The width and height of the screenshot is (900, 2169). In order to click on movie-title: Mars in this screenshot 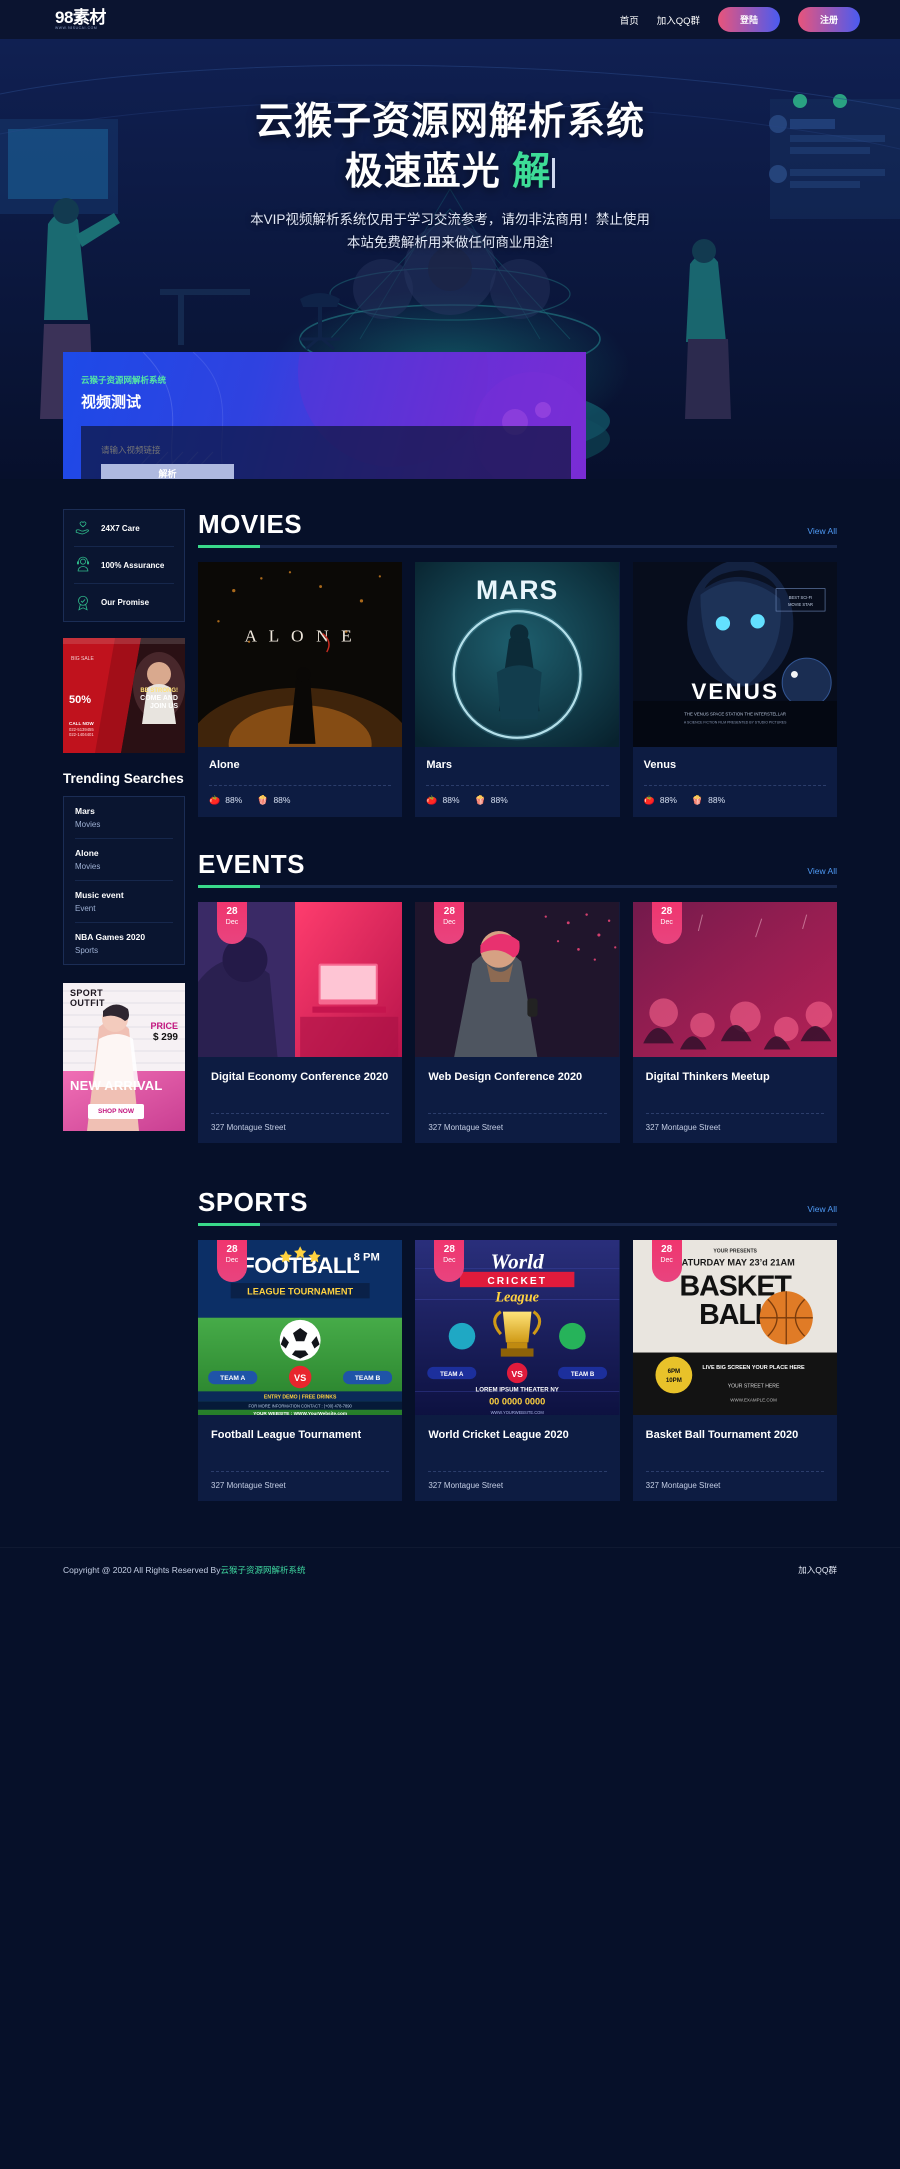, I will do `click(439, 765)`.